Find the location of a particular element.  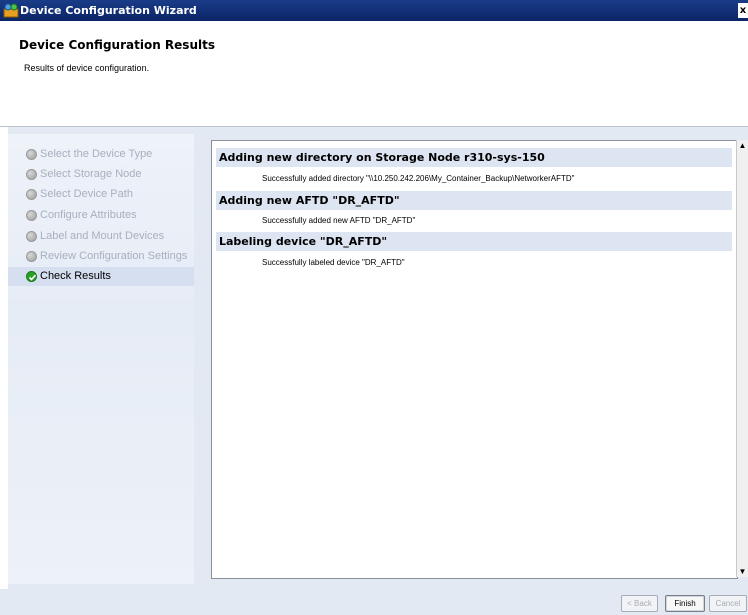

step-check-results: Check Results is located at coordinates (101, 276).